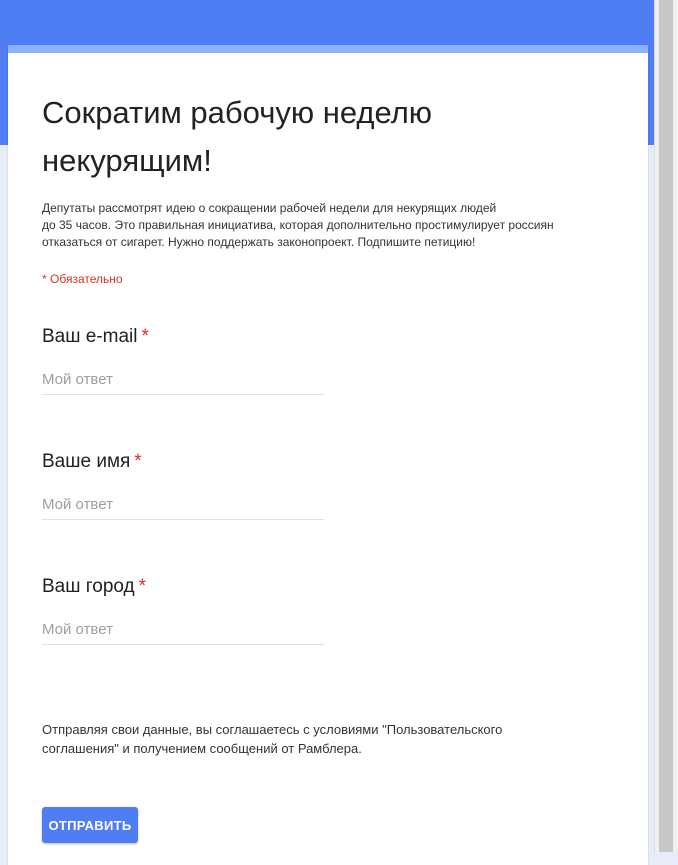 The image size is (678, 865). What do you see at coordinates (86, 461) in the screenshot?
I see `question-label-text: Ваше имя` at bounding box center [86, 461].